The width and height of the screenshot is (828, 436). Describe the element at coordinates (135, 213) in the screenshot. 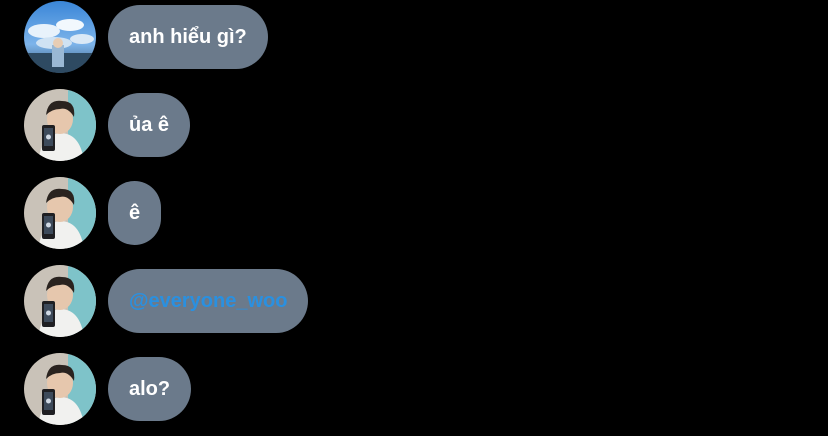

I see `message-bubble: ê` at that location.